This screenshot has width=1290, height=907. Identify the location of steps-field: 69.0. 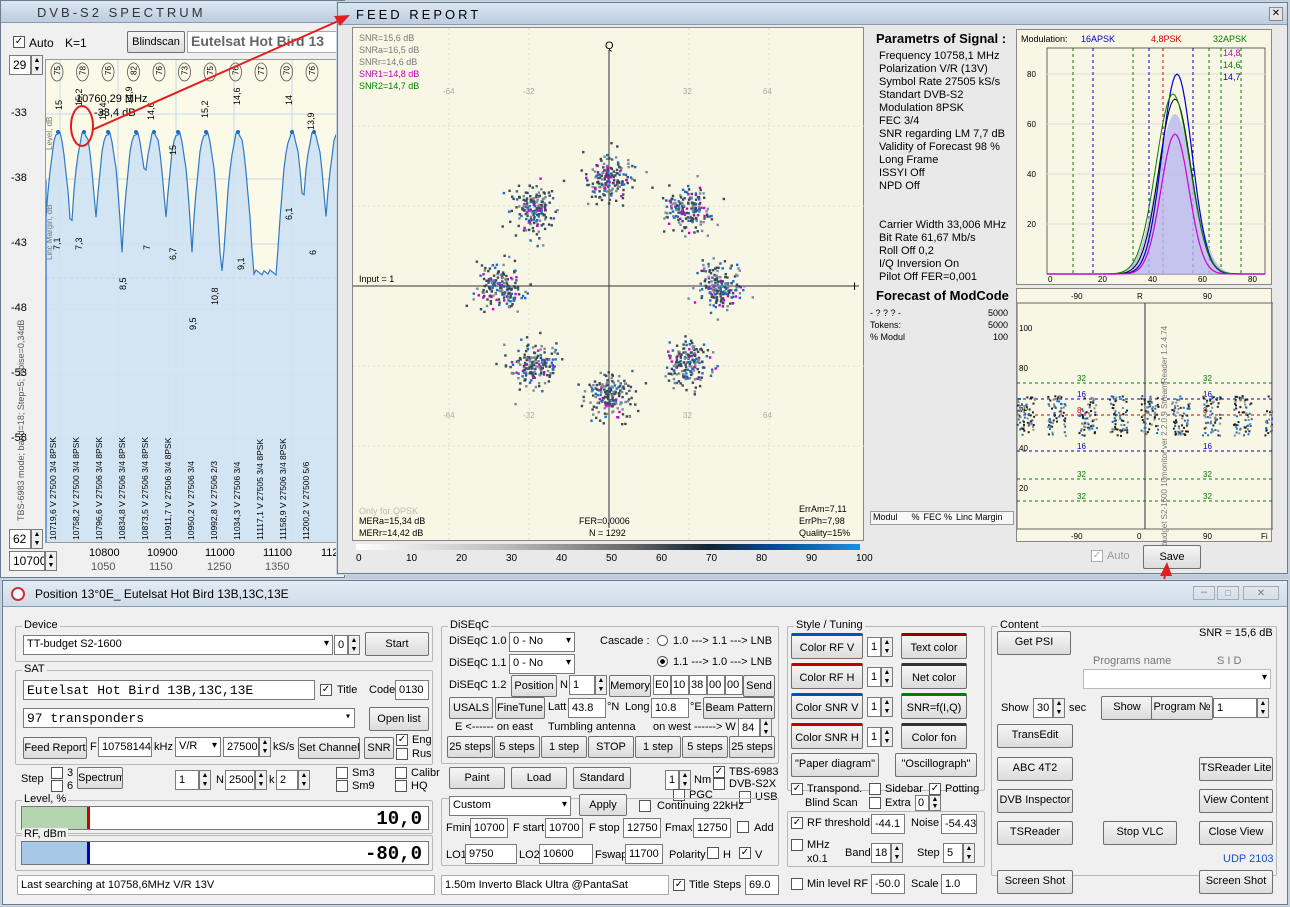
(762, 885).